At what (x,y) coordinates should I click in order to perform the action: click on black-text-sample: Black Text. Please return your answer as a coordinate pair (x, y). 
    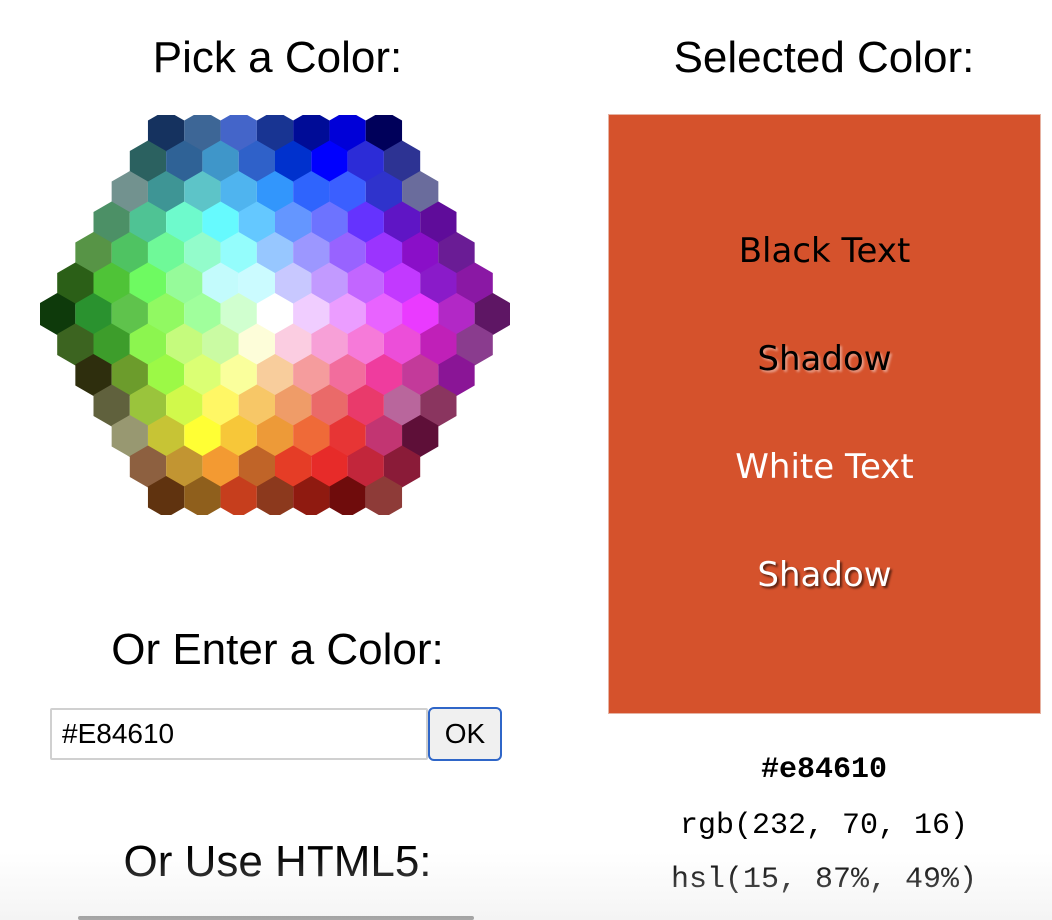
    Looking at the image, I should click on (824, 251).